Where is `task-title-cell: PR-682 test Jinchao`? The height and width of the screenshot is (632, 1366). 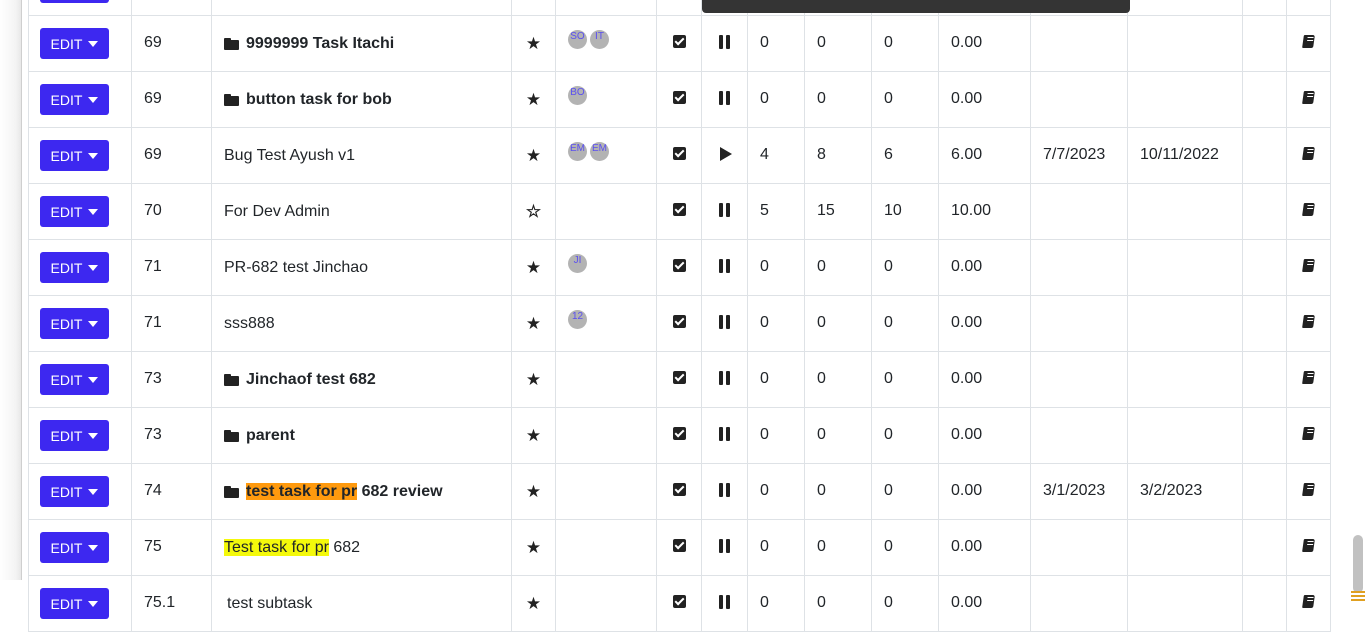 task-title-cell: PR-682 test Jinchao is located at coordinates (361, 267).